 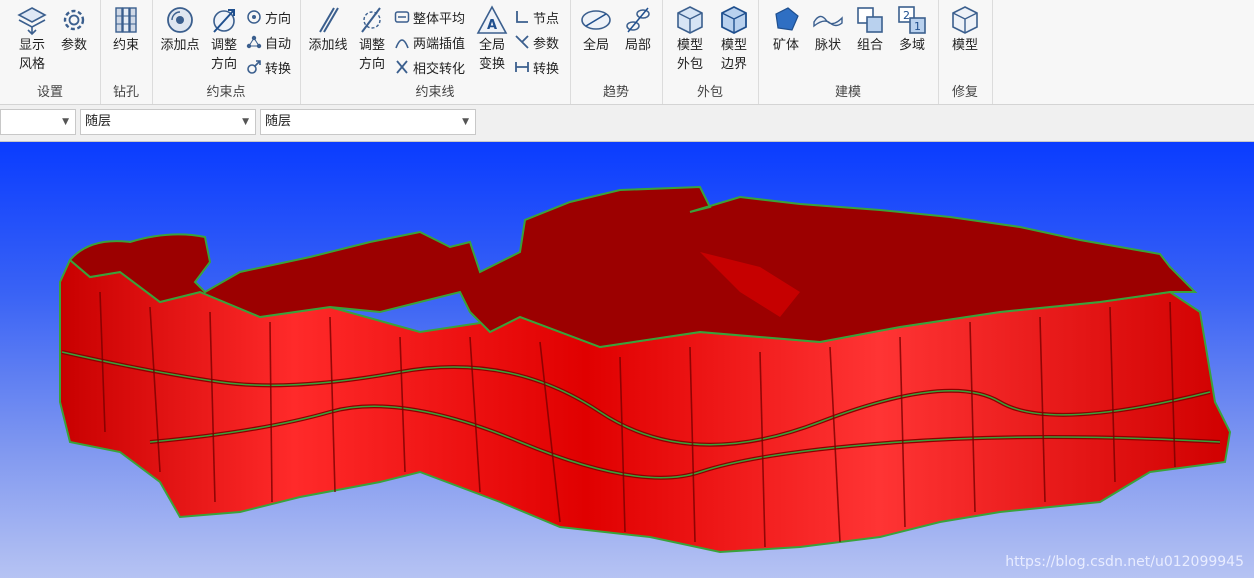 What do you see at coordinates (224, 21) in the screenshot?
I see `direction-disc-icon` at bounding box center [224, 21].